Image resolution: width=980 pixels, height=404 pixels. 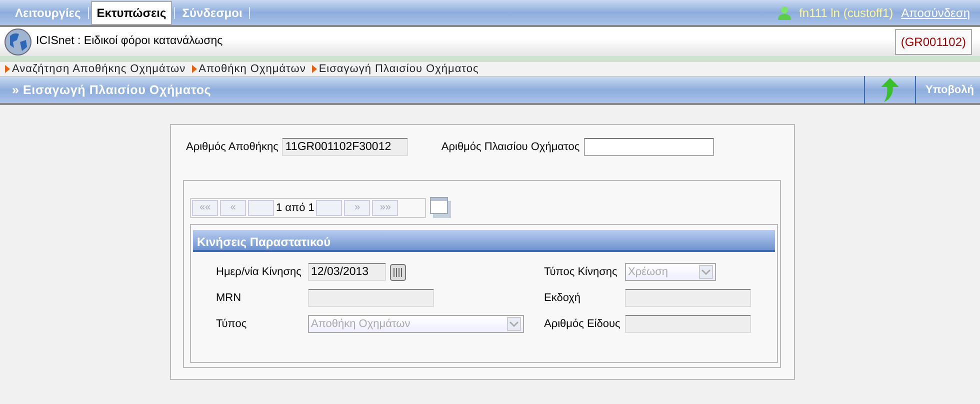 I want to click on menu-tab: Λειτουργίες, so click(x=48, y=13).